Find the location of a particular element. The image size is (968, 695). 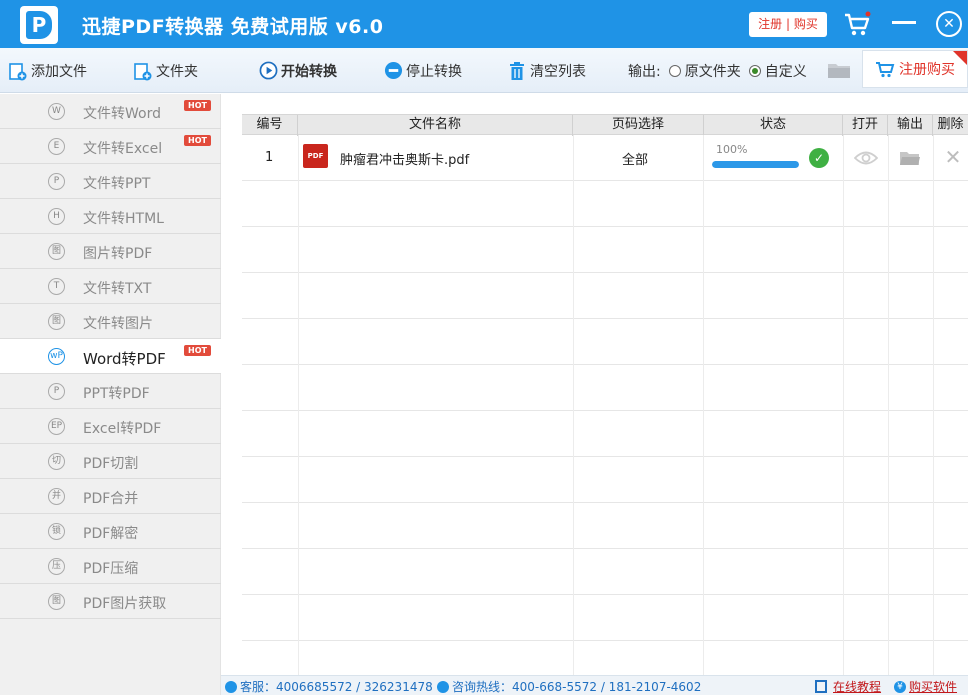

radio-custom is located at coordinates (754, 70).